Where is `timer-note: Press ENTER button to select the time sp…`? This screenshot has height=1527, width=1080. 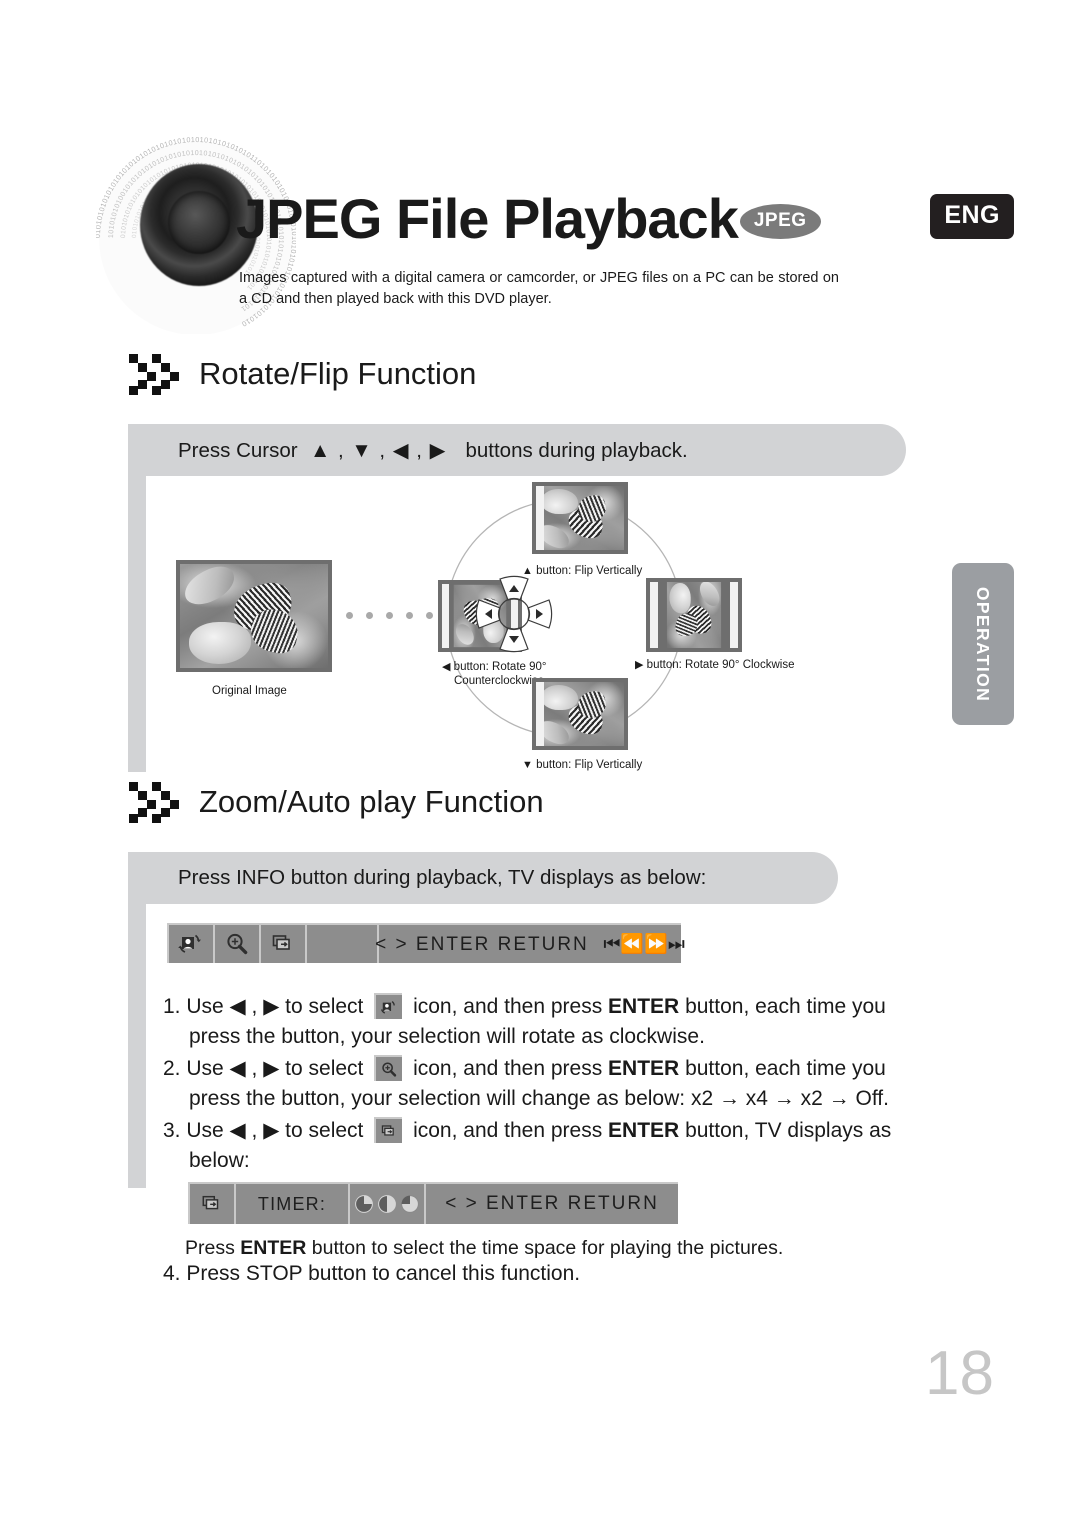
timer-note: Press ENTER button to select the time sp… is located at coordinates (484, 1248).